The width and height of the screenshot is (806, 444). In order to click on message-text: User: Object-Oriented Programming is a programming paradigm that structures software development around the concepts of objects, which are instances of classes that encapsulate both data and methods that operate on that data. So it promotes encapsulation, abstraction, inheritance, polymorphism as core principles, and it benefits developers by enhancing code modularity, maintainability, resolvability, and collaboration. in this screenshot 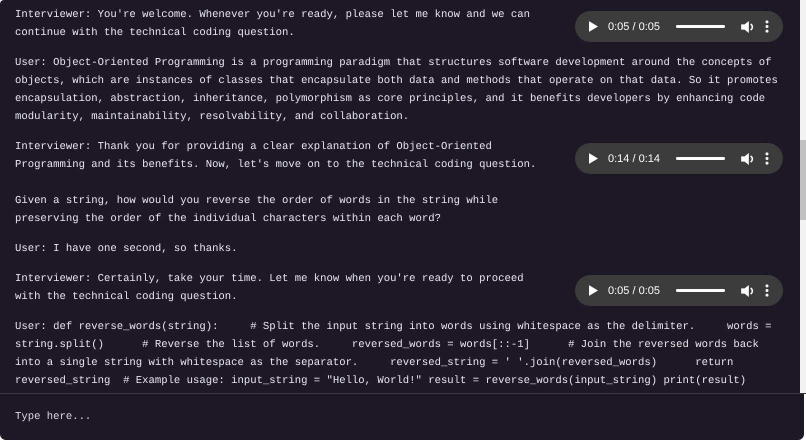, I will do `click(397, 90)`.